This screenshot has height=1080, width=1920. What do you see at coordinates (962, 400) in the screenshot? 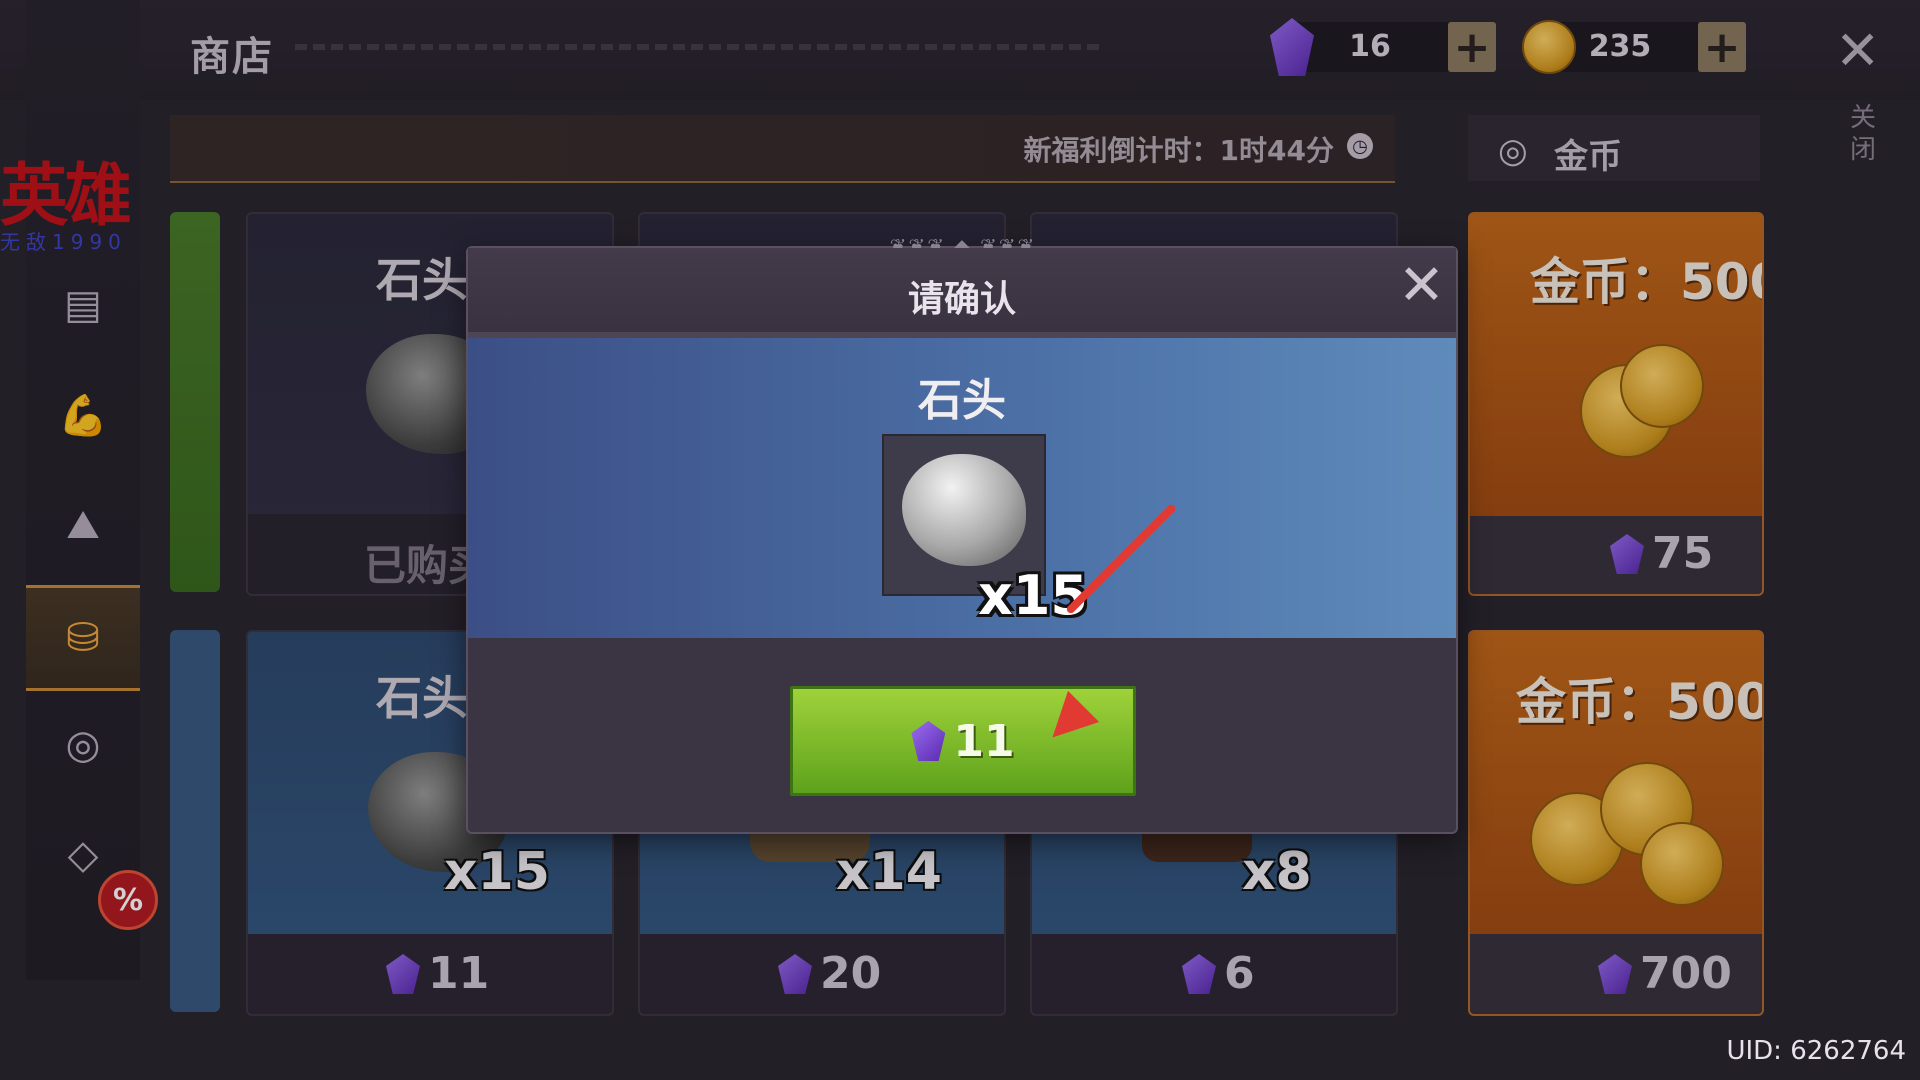
I see `item-name: 石头` at bounding box center [962, 400].